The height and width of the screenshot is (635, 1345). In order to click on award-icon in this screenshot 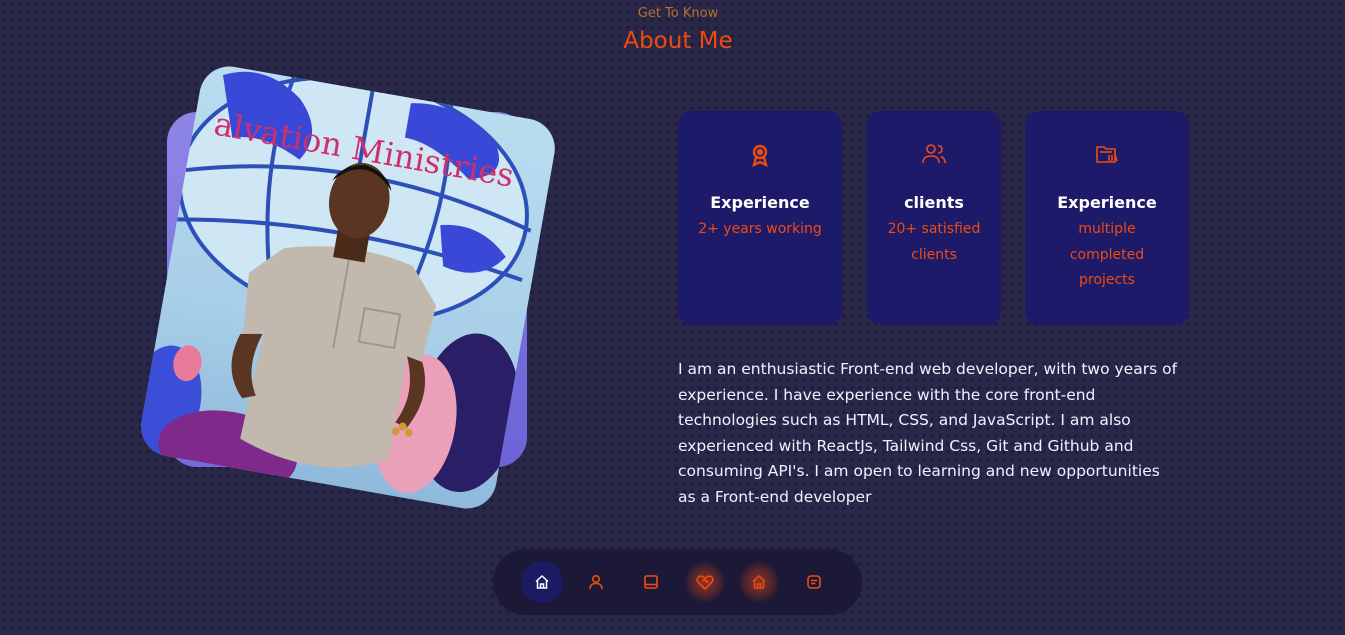, I will do `click(760, 155)`.